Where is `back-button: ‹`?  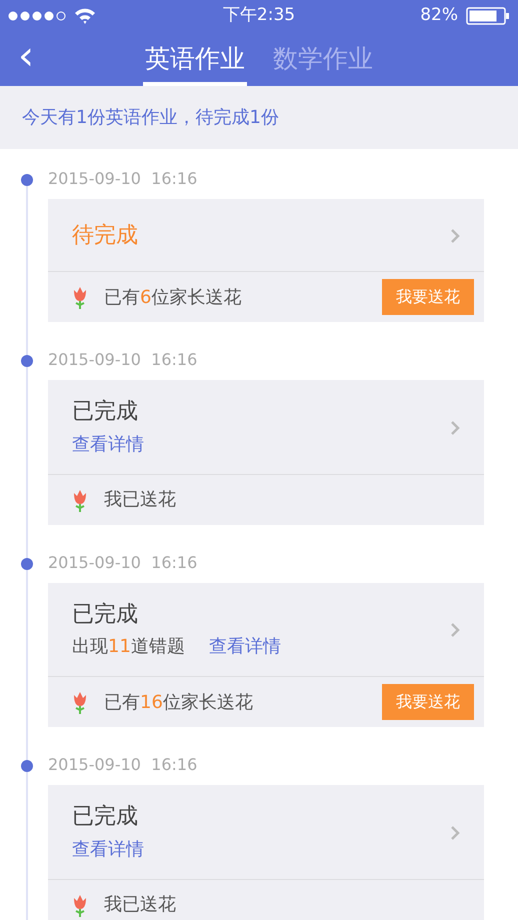 back-button: ‹ is located at coordinates (26, 56).